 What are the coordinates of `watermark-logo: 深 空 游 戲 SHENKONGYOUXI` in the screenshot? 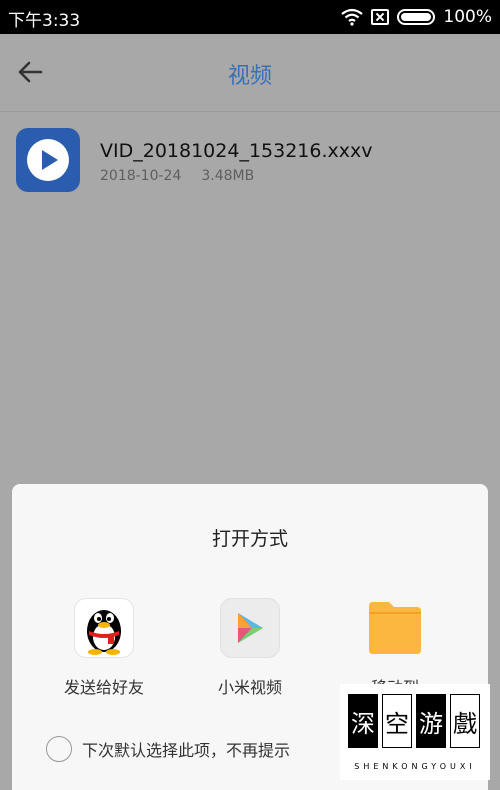 It's located at (415, 732).